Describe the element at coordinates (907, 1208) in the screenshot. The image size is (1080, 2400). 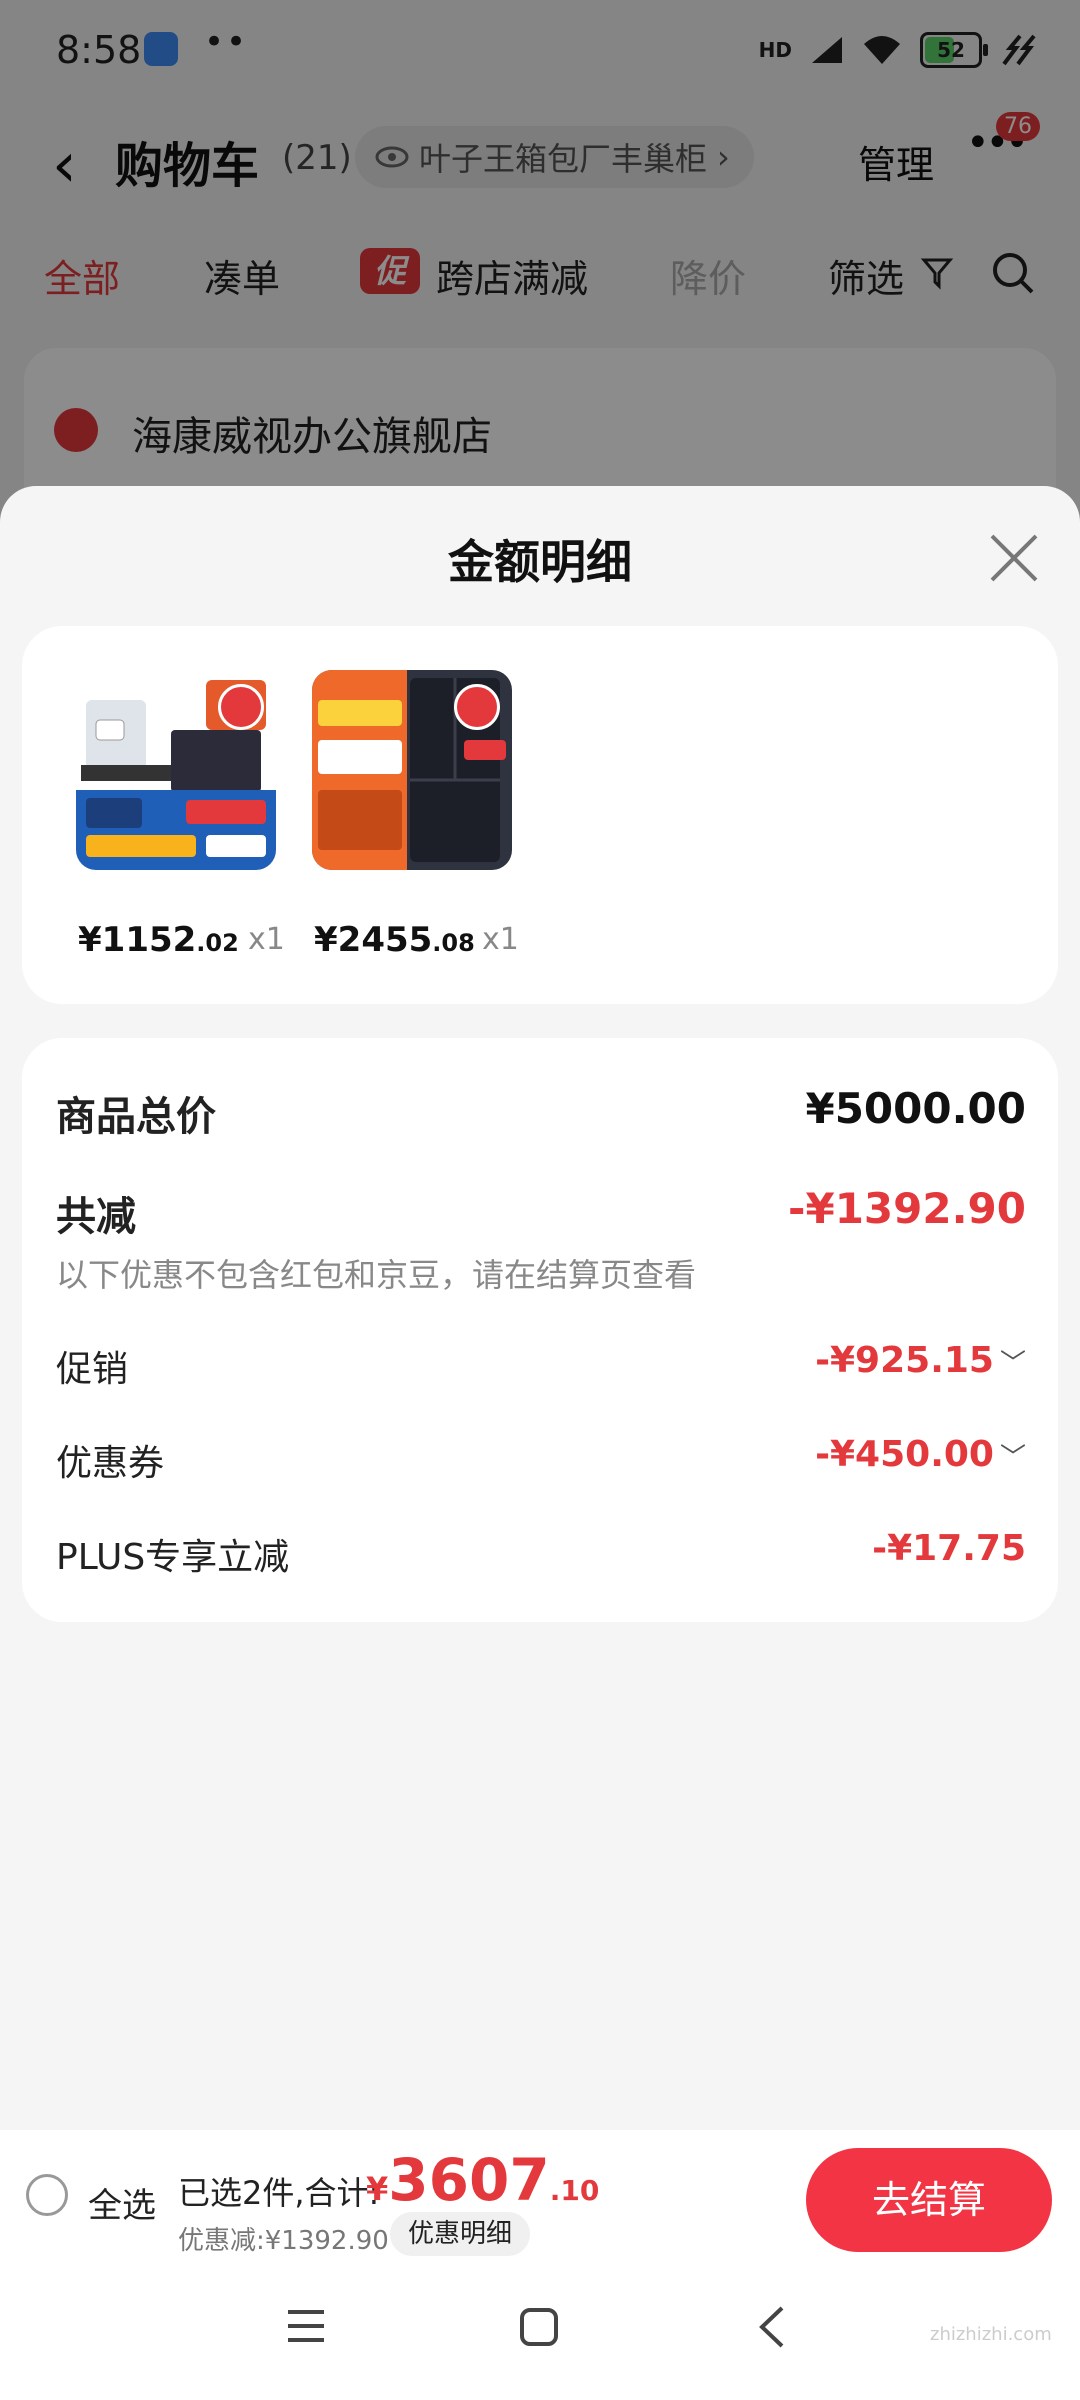
I see `reduced-value: -¥1392.90` at that location.